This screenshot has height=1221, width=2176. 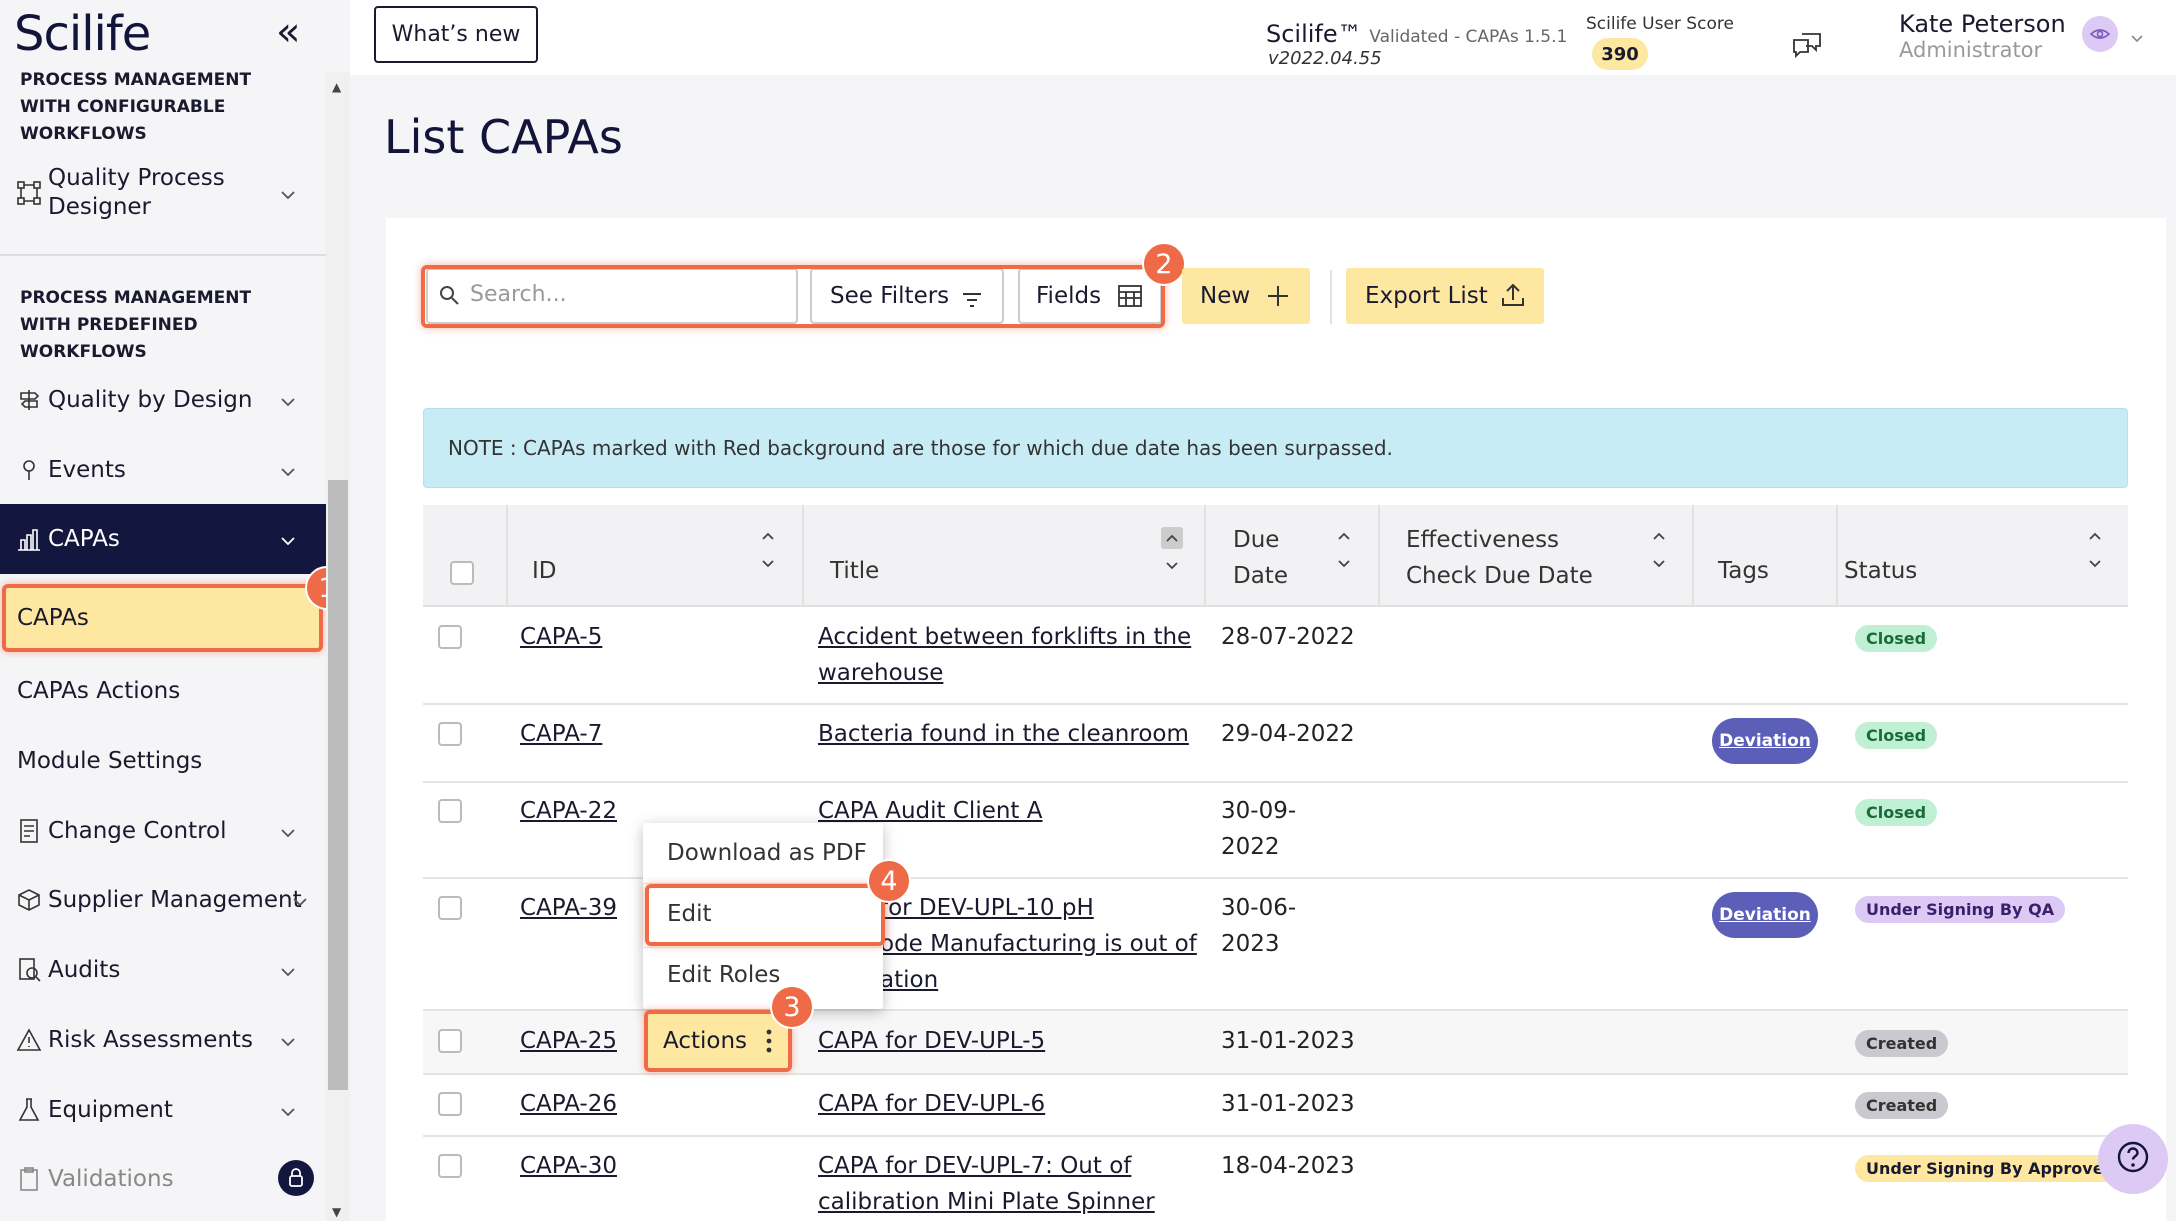 I want to click on column-header-due-date: Due Date, so click(x=1260, y=558).